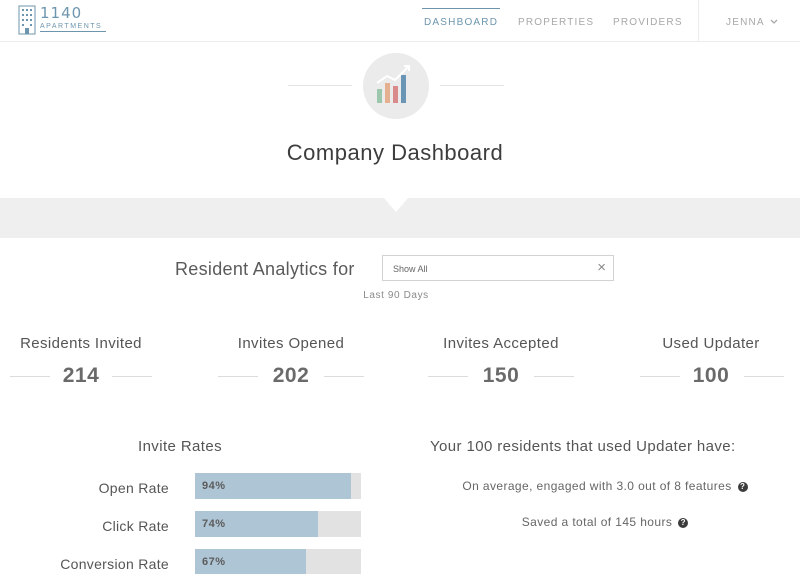  I want to click on brand-subtitle: APARTMENTS, so click(73, 27).